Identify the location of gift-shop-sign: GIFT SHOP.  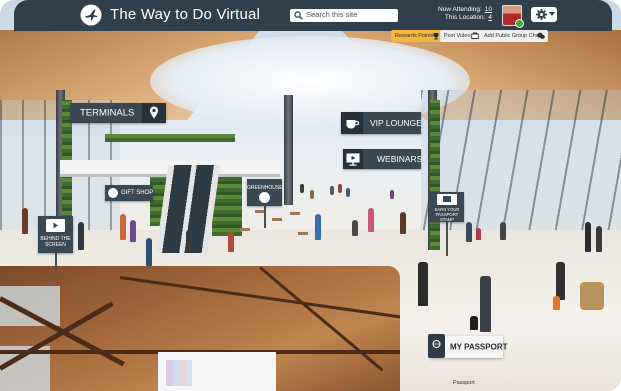
(129, 193).